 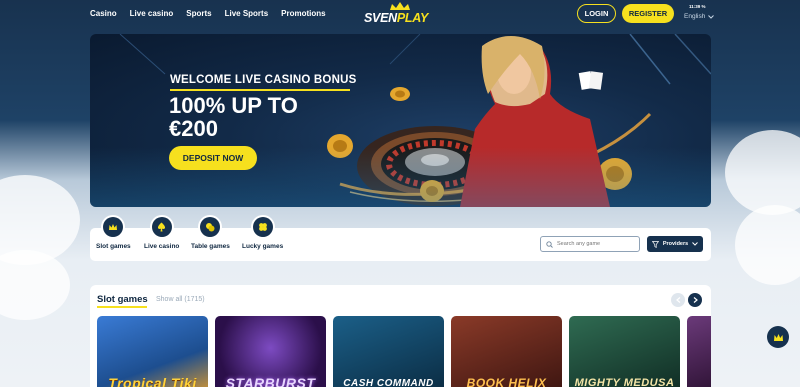 What do you see at coordinates (597, 244) in the screenshot?
I see `search-input` at bounding box center [597, 244].